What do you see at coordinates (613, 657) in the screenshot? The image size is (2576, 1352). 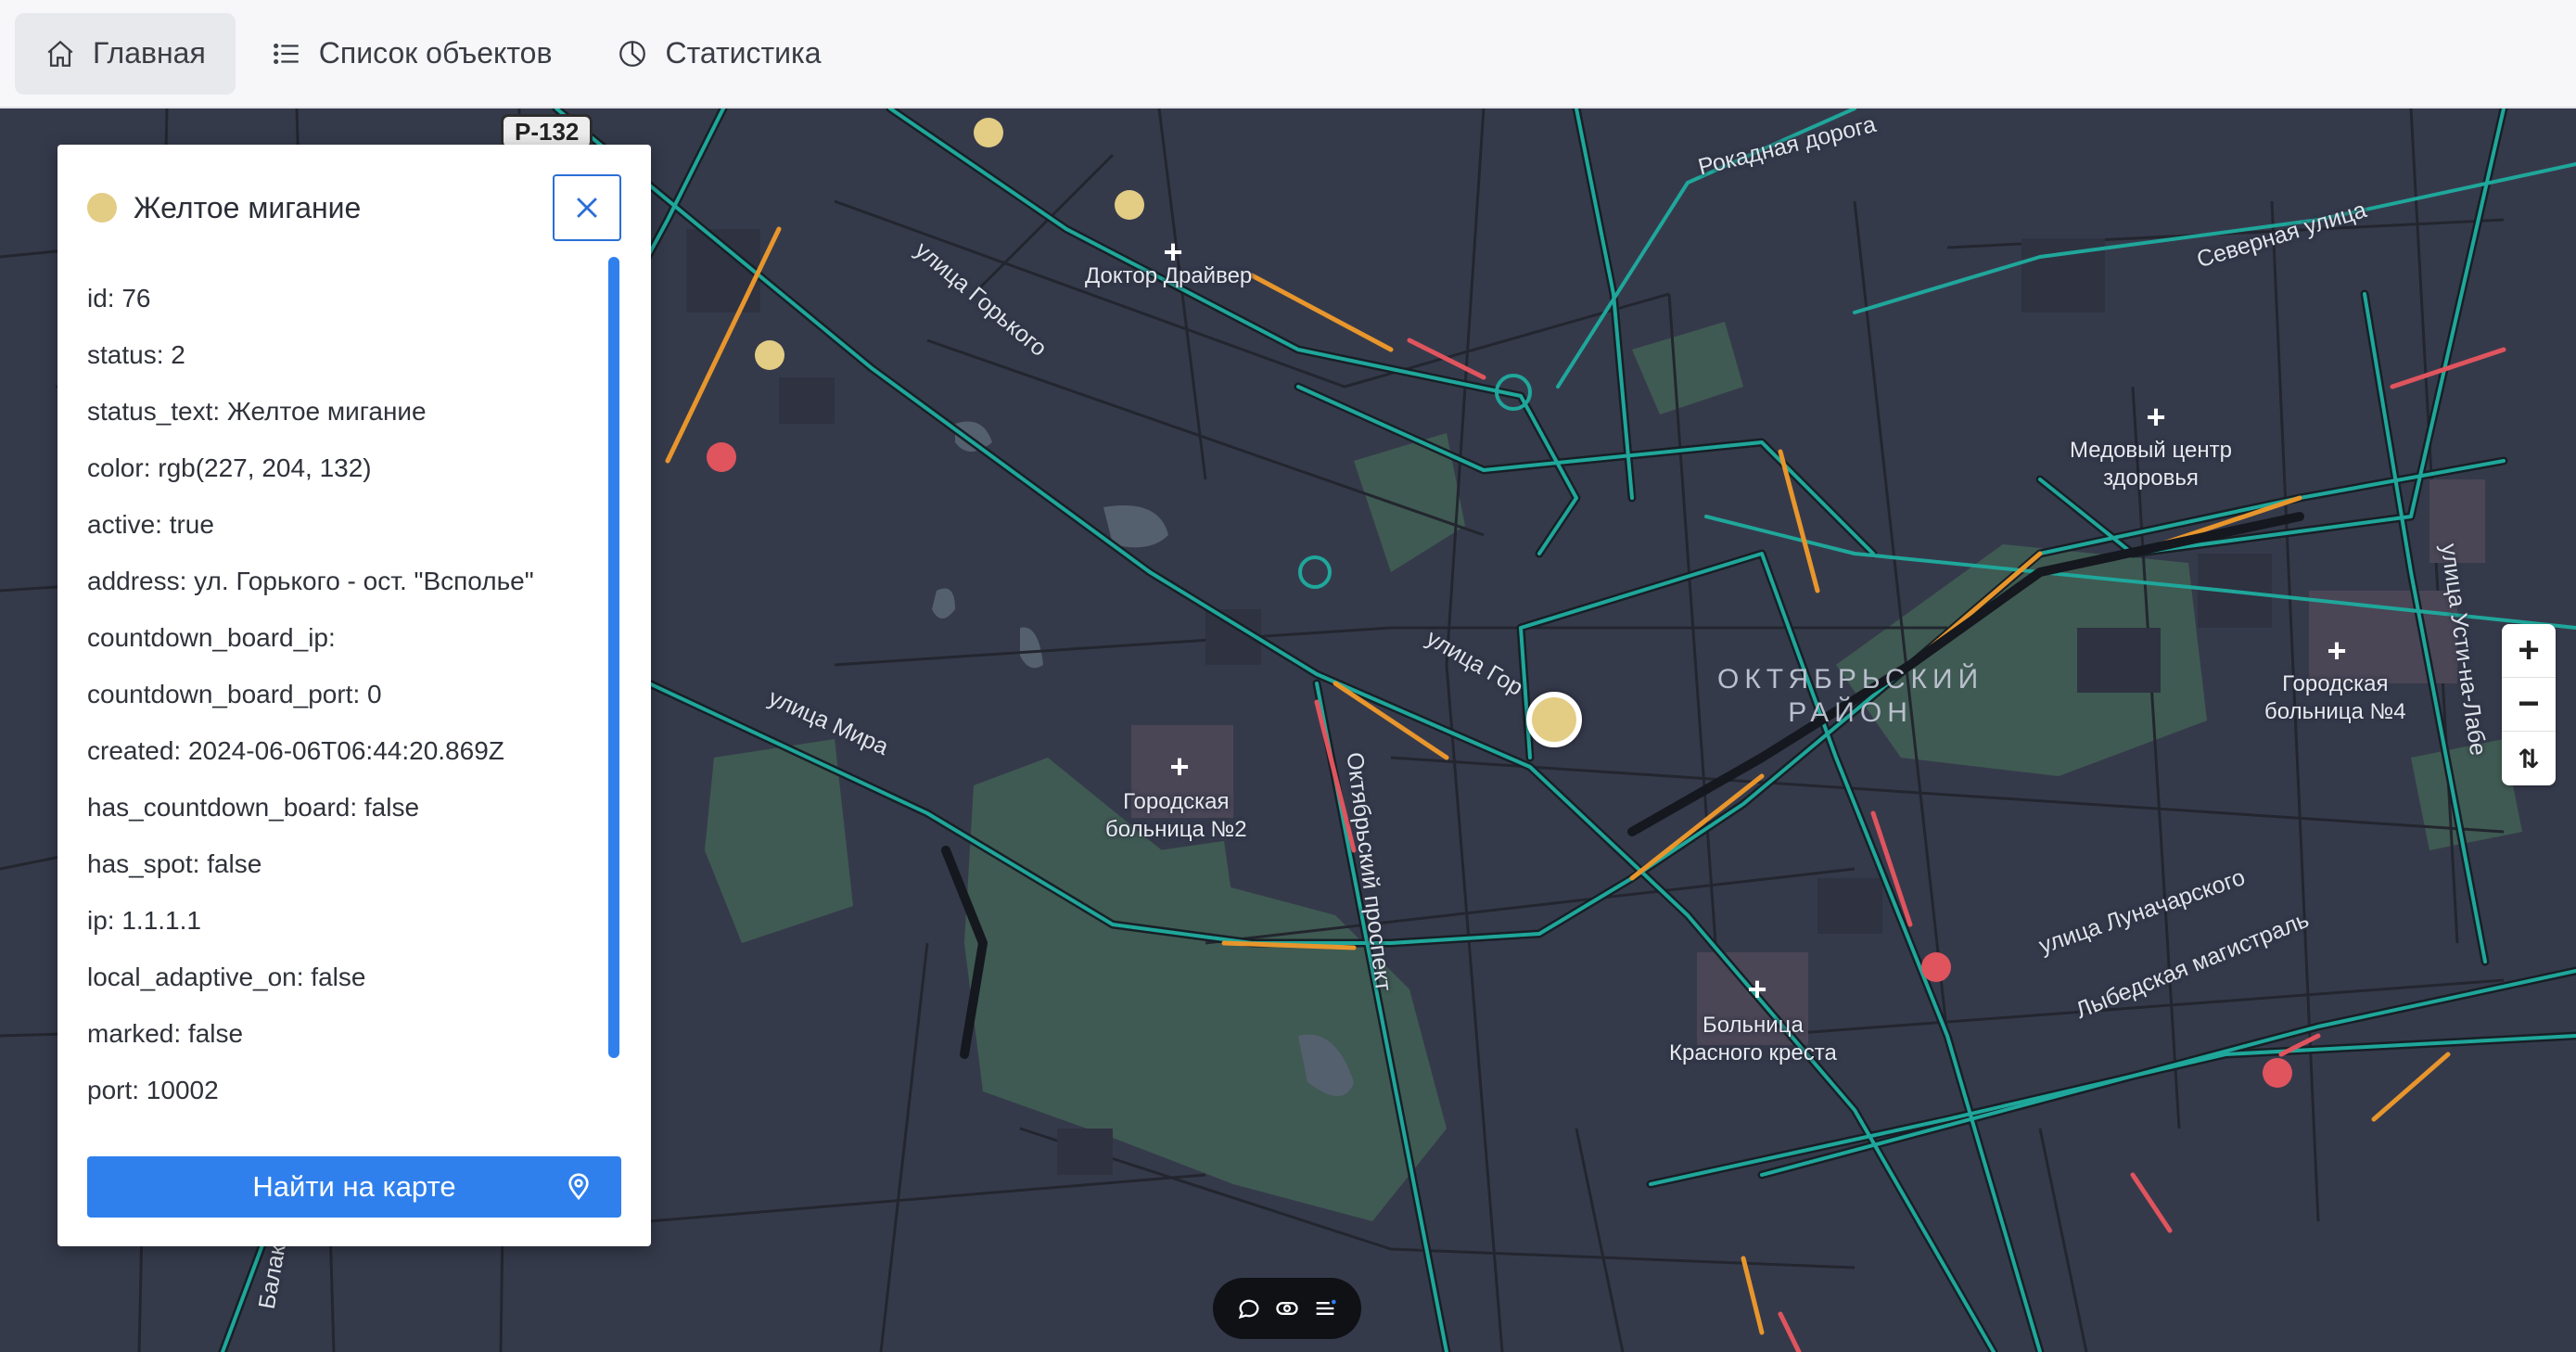 I see `properties-scrollbar` at bounding box center [613, 657].